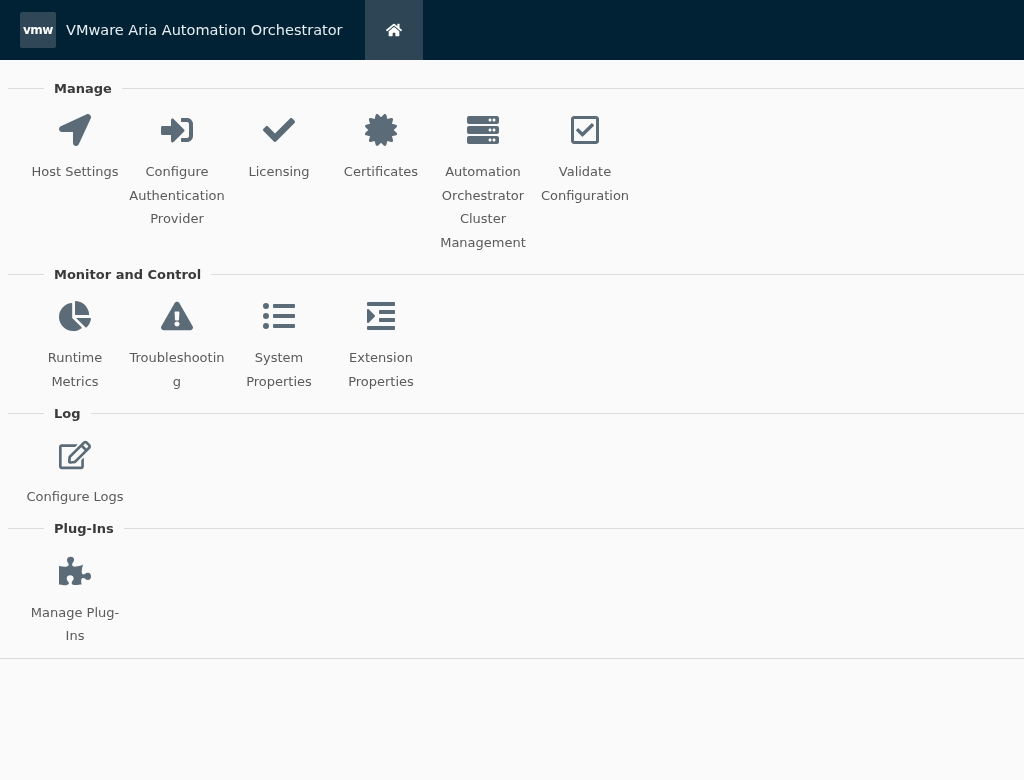 The height and width of the screenshot is (780, 1024). What do you see at coordinates (75, 599) in the screenshot?
I see `settings-item: Manage Plug-Ins` at bounding box center [75, 599].